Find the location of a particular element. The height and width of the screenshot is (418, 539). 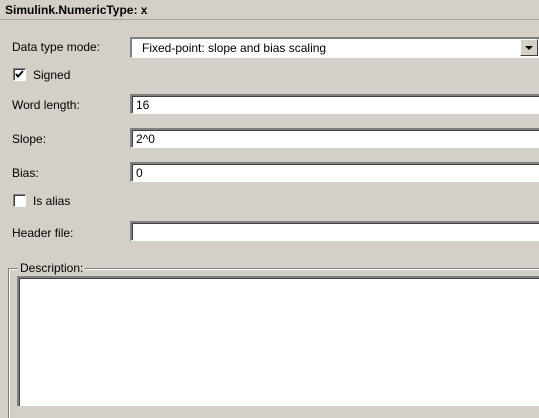

data-type-mode-value: Fixed-point: slope and bias scaling is located at coordinates (234, 48).